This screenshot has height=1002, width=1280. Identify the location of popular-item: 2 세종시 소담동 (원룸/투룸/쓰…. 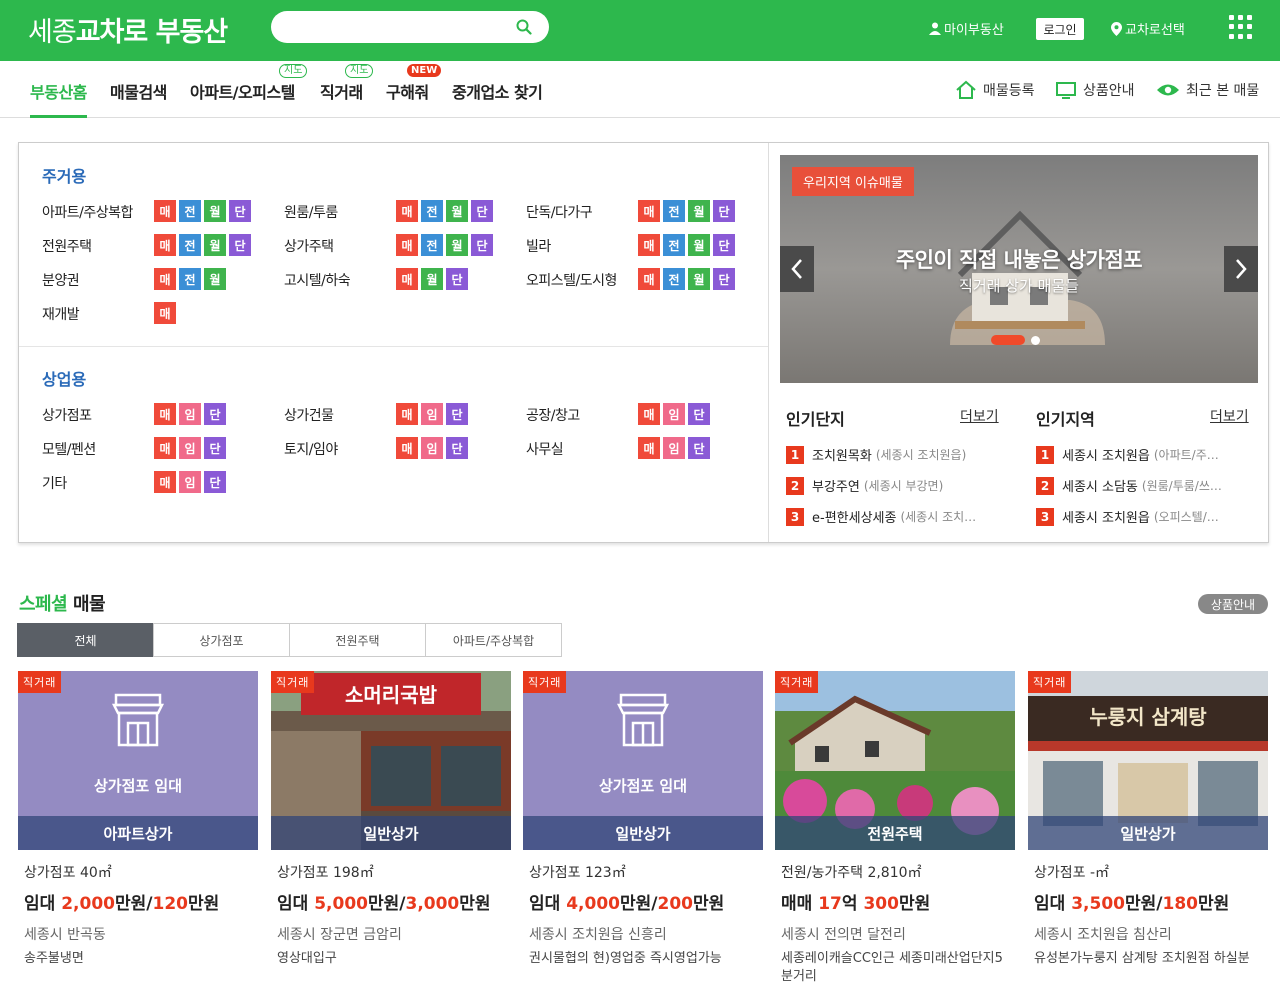
(1142, 485).